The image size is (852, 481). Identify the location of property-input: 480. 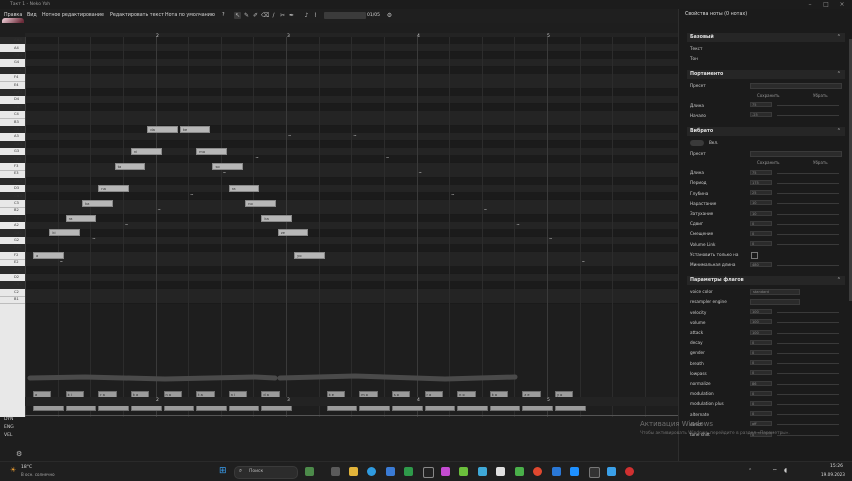
(761, 264).